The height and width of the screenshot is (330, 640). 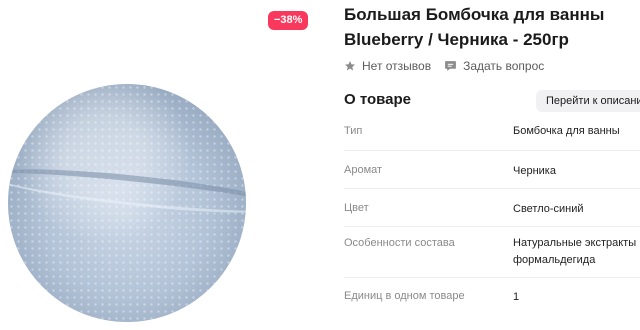 What do you see at coordinates (548, 209) in the screenshot?
I see `spec-value: Светло-синий` at bounding box center [548, 209].